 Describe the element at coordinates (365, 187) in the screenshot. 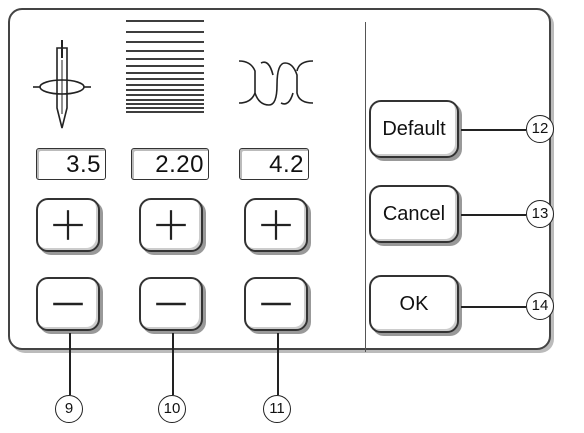

I see `panel-divider` at that location.